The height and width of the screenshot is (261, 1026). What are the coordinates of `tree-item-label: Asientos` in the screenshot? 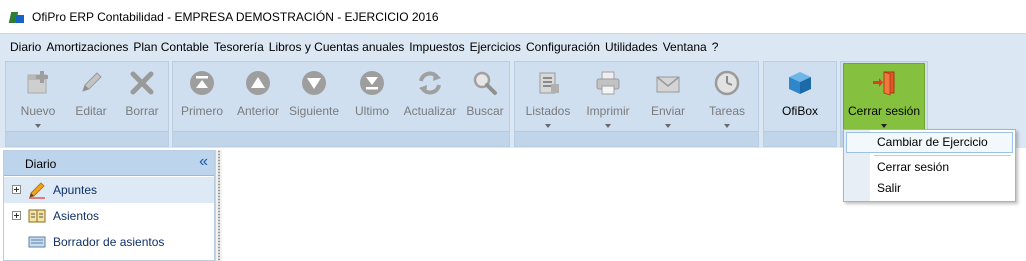 It's located at (76, 216).